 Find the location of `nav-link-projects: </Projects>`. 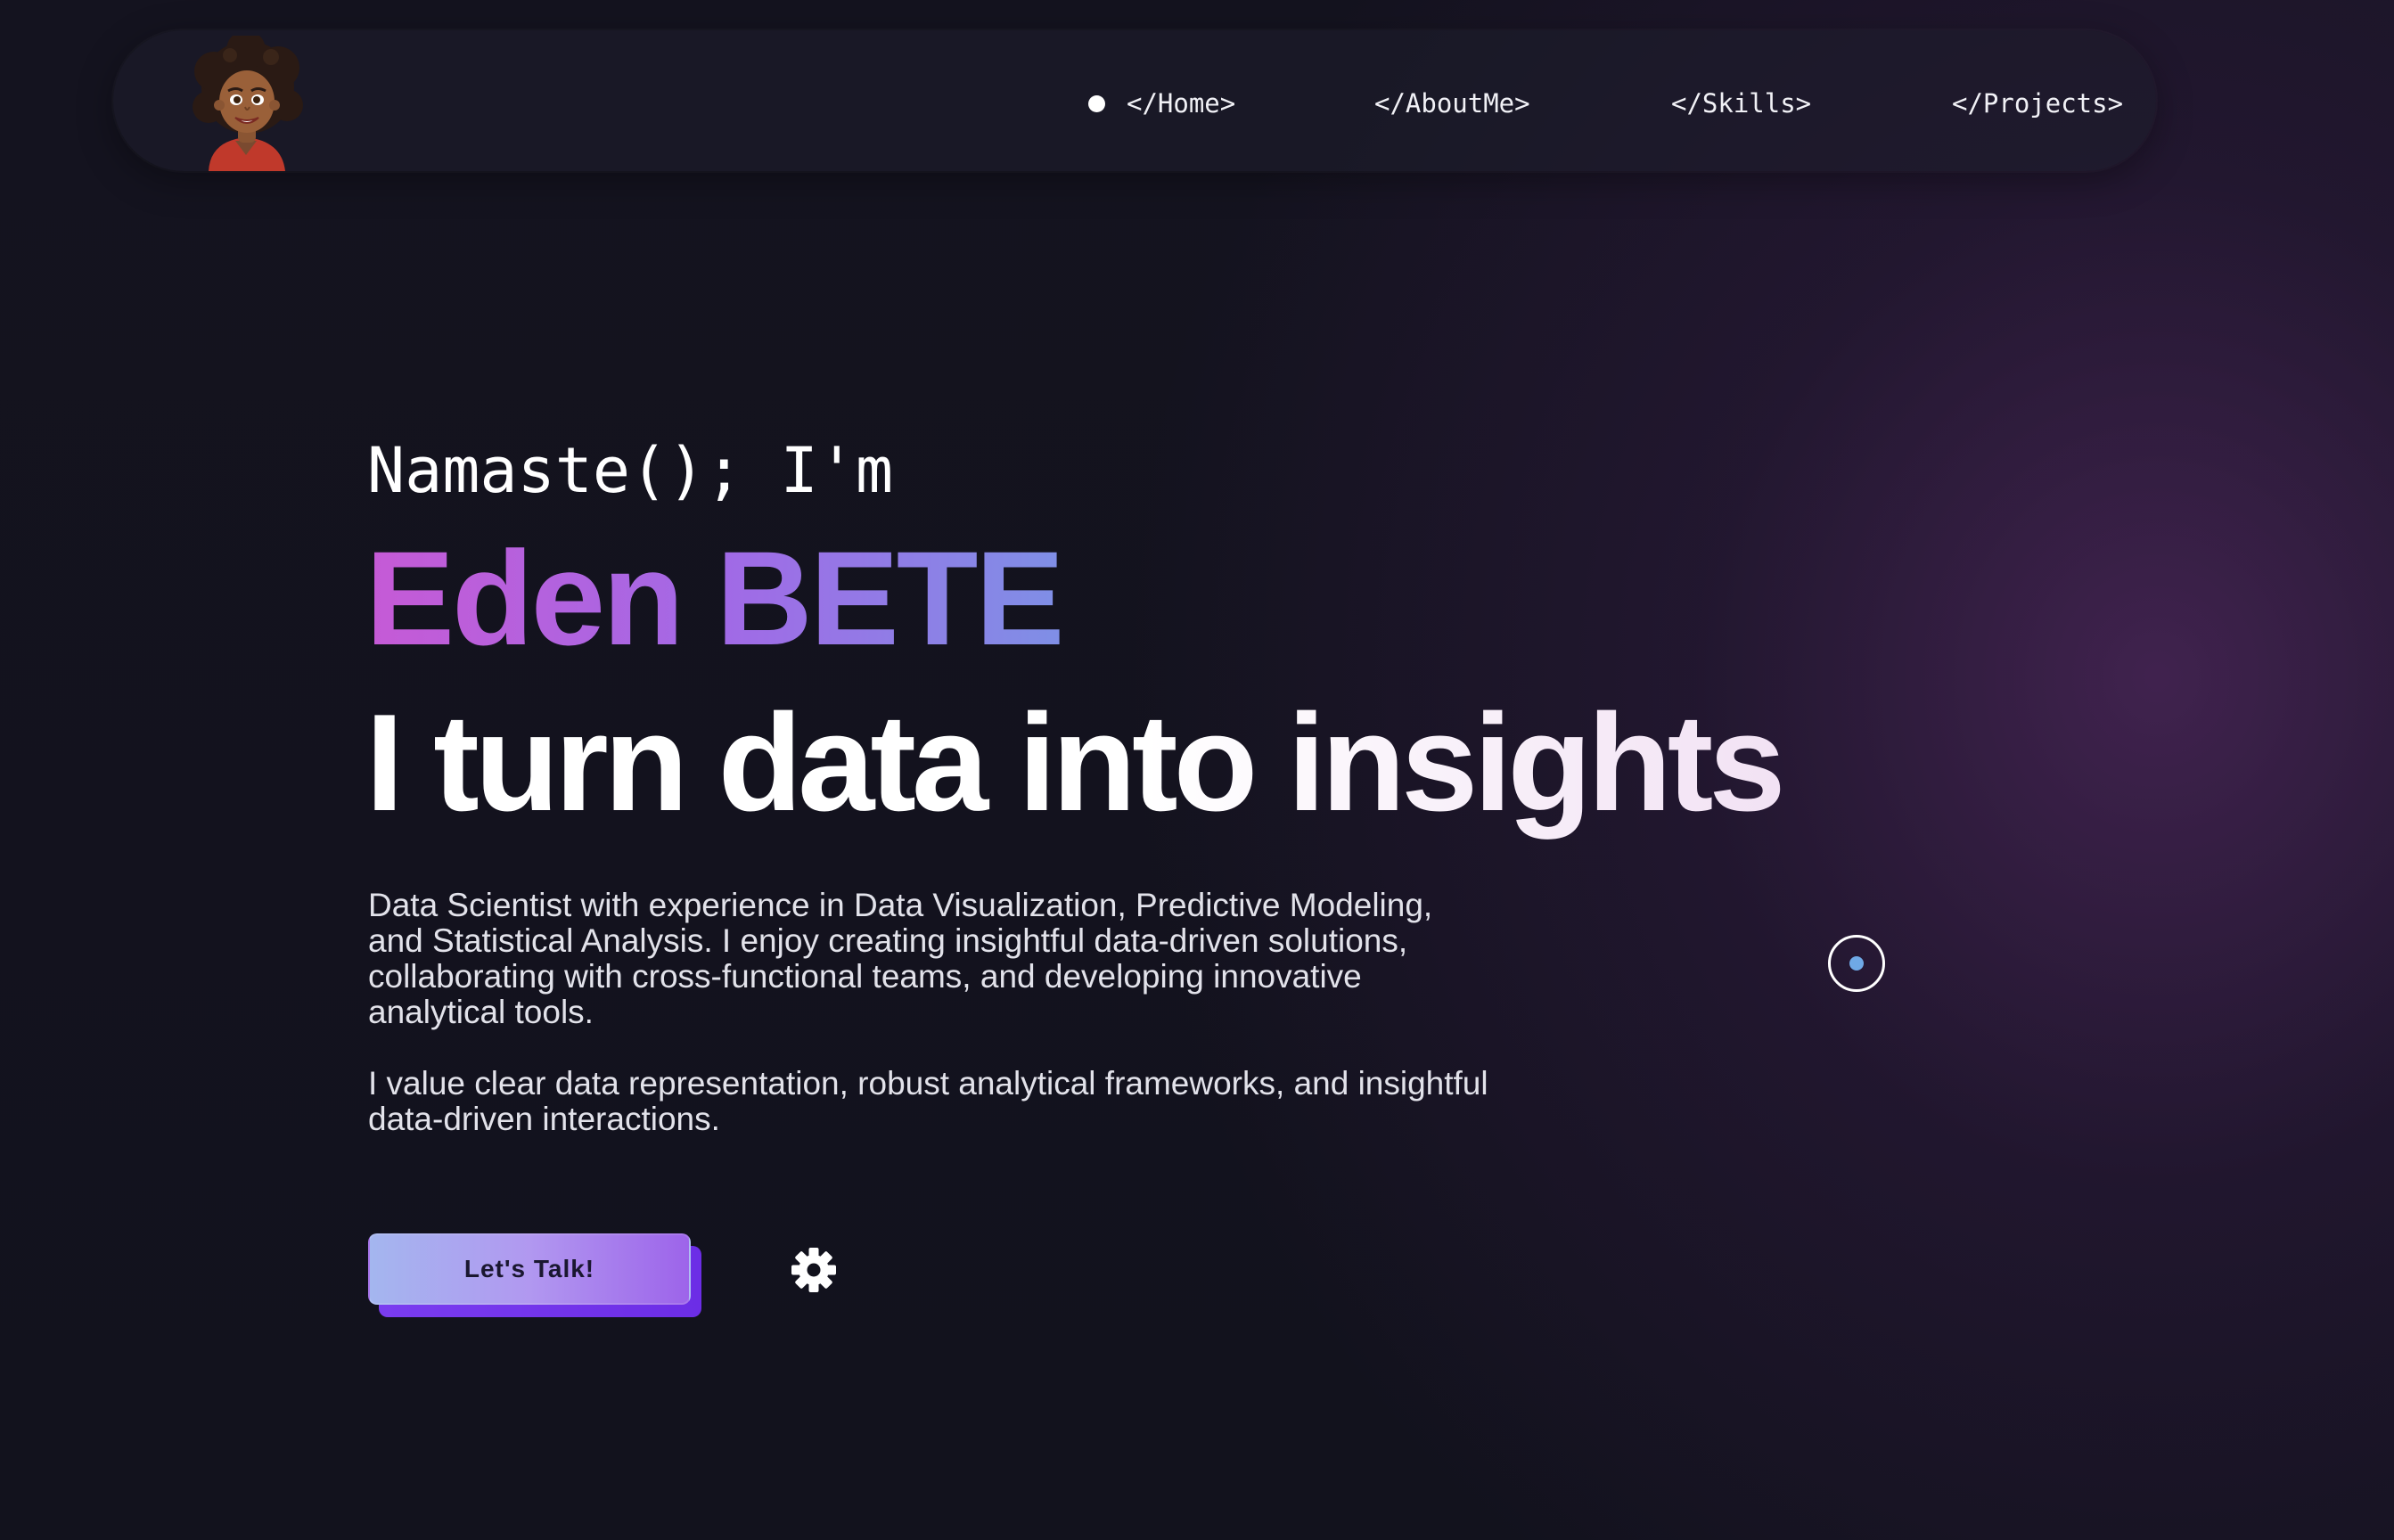

nav-link-projects: </Projects> is located at coordinates (2037, 103).